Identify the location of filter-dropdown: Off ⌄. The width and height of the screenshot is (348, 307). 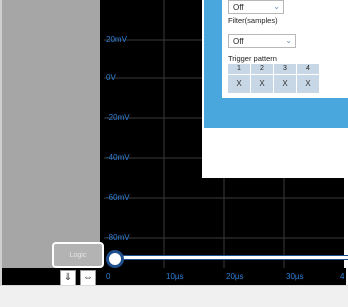
(262, 41).